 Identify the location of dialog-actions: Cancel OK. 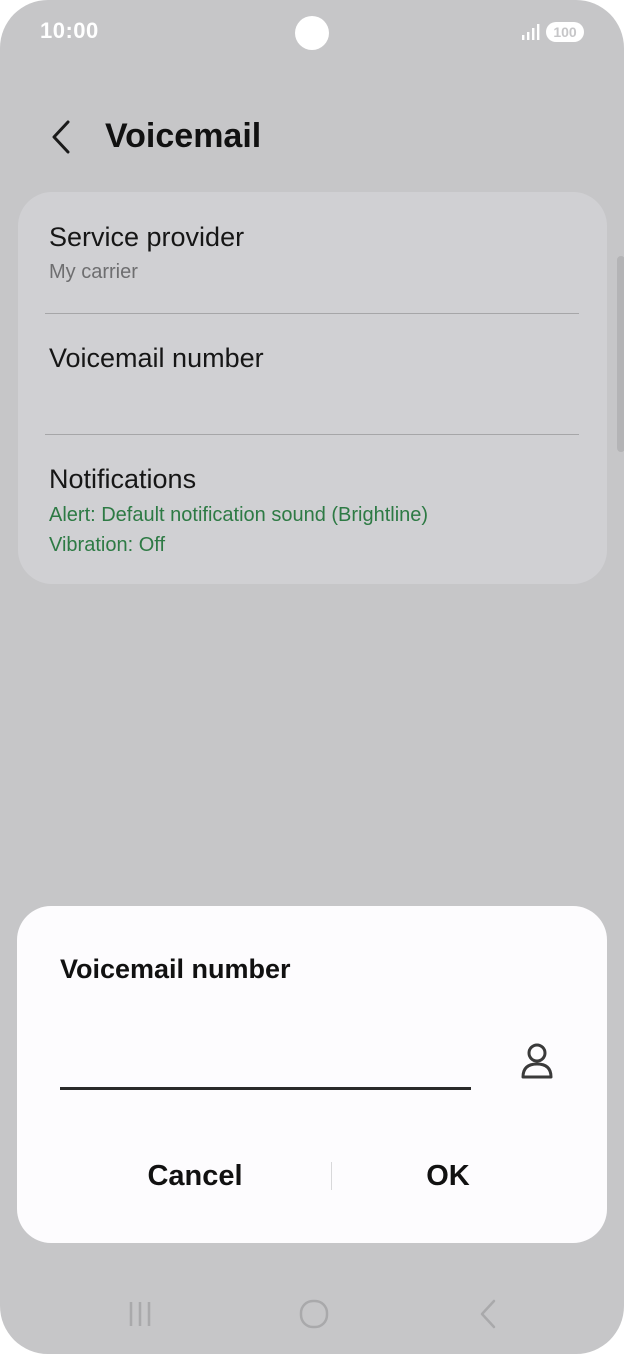
(312, 1176).